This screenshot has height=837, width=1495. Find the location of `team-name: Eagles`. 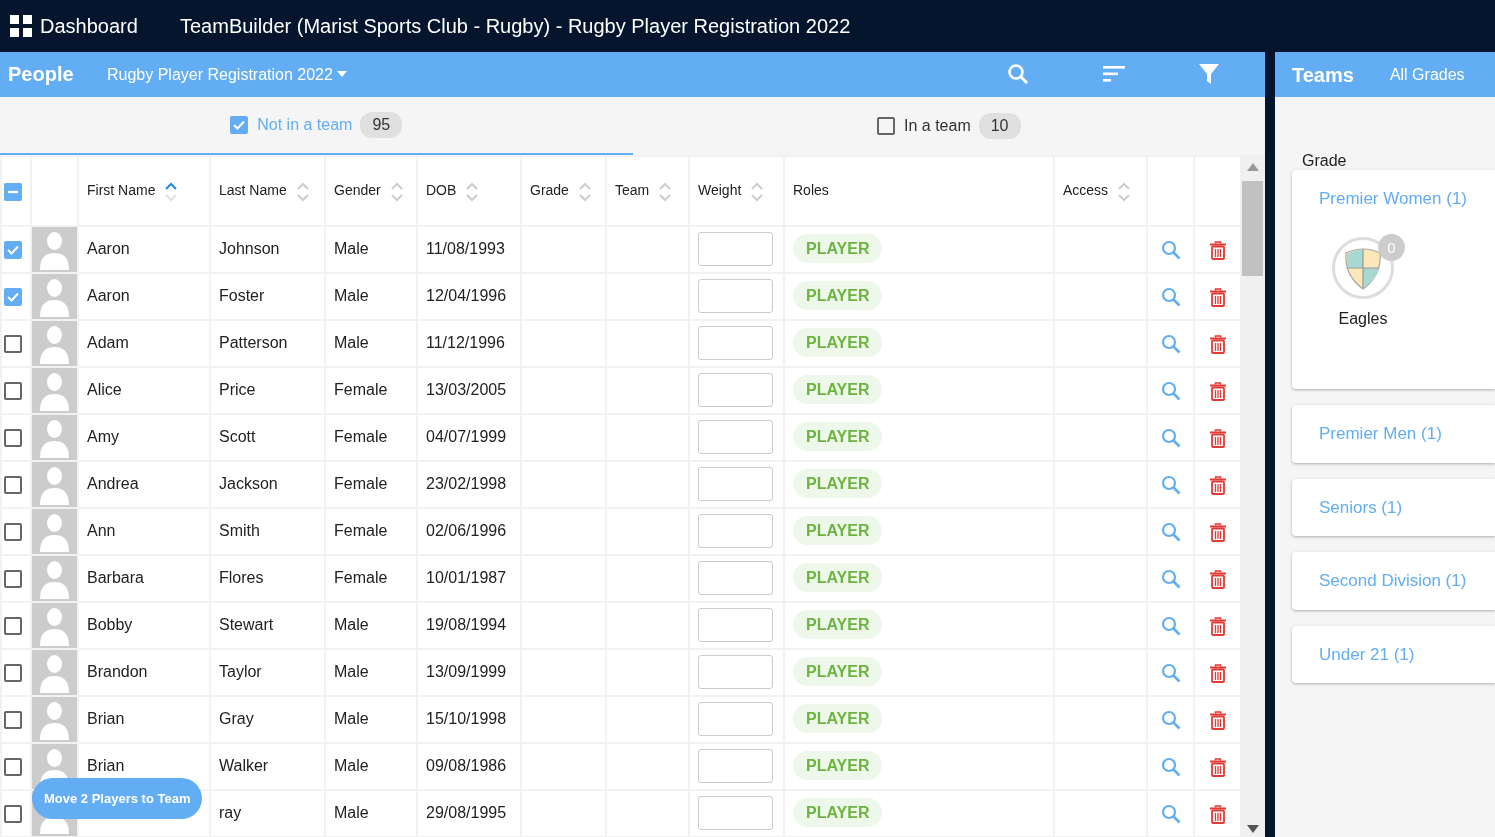

team-name: Eagles is located at coordinates (1363, 319).